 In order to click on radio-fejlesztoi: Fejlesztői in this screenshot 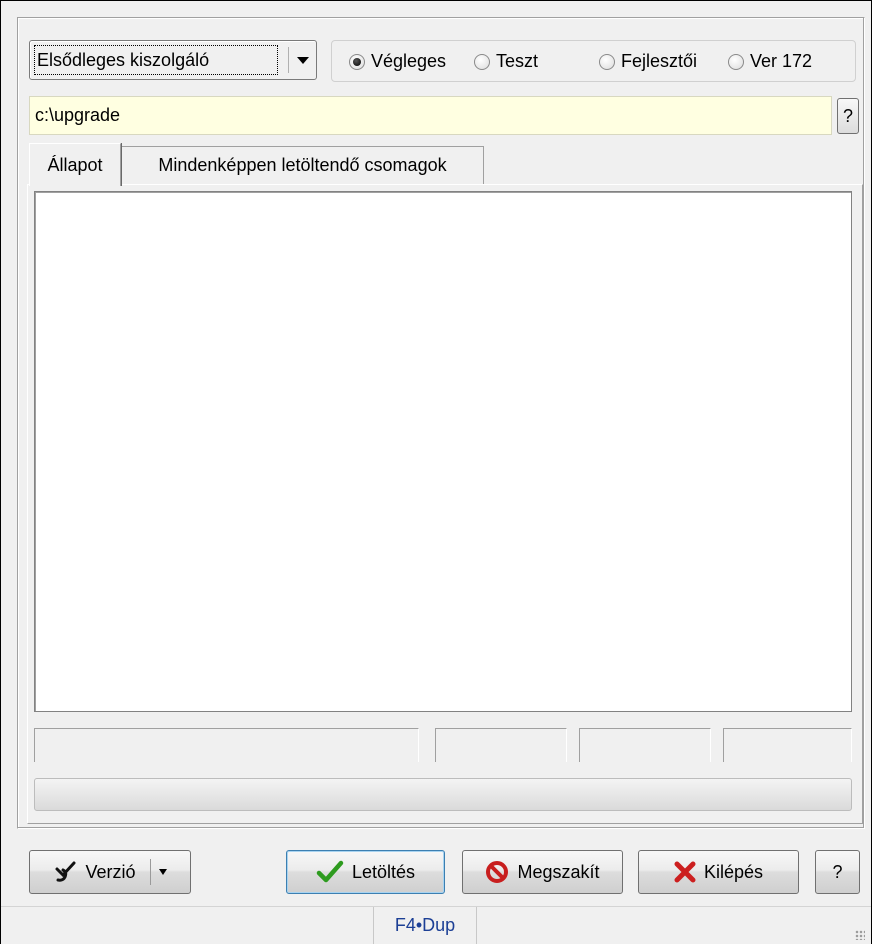, I will do `click(648, 61)`.